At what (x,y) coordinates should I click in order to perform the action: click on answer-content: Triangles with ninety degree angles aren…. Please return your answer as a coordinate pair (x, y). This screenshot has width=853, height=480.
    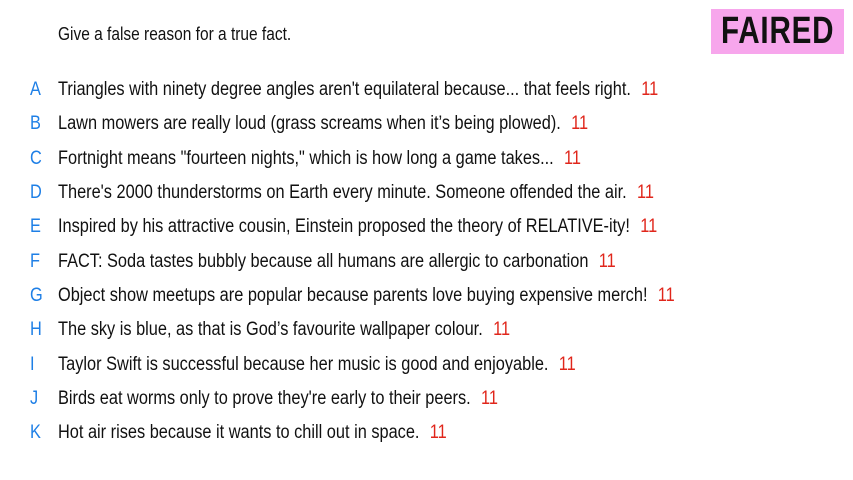
    Looking at the image, I should click on (358, 90).